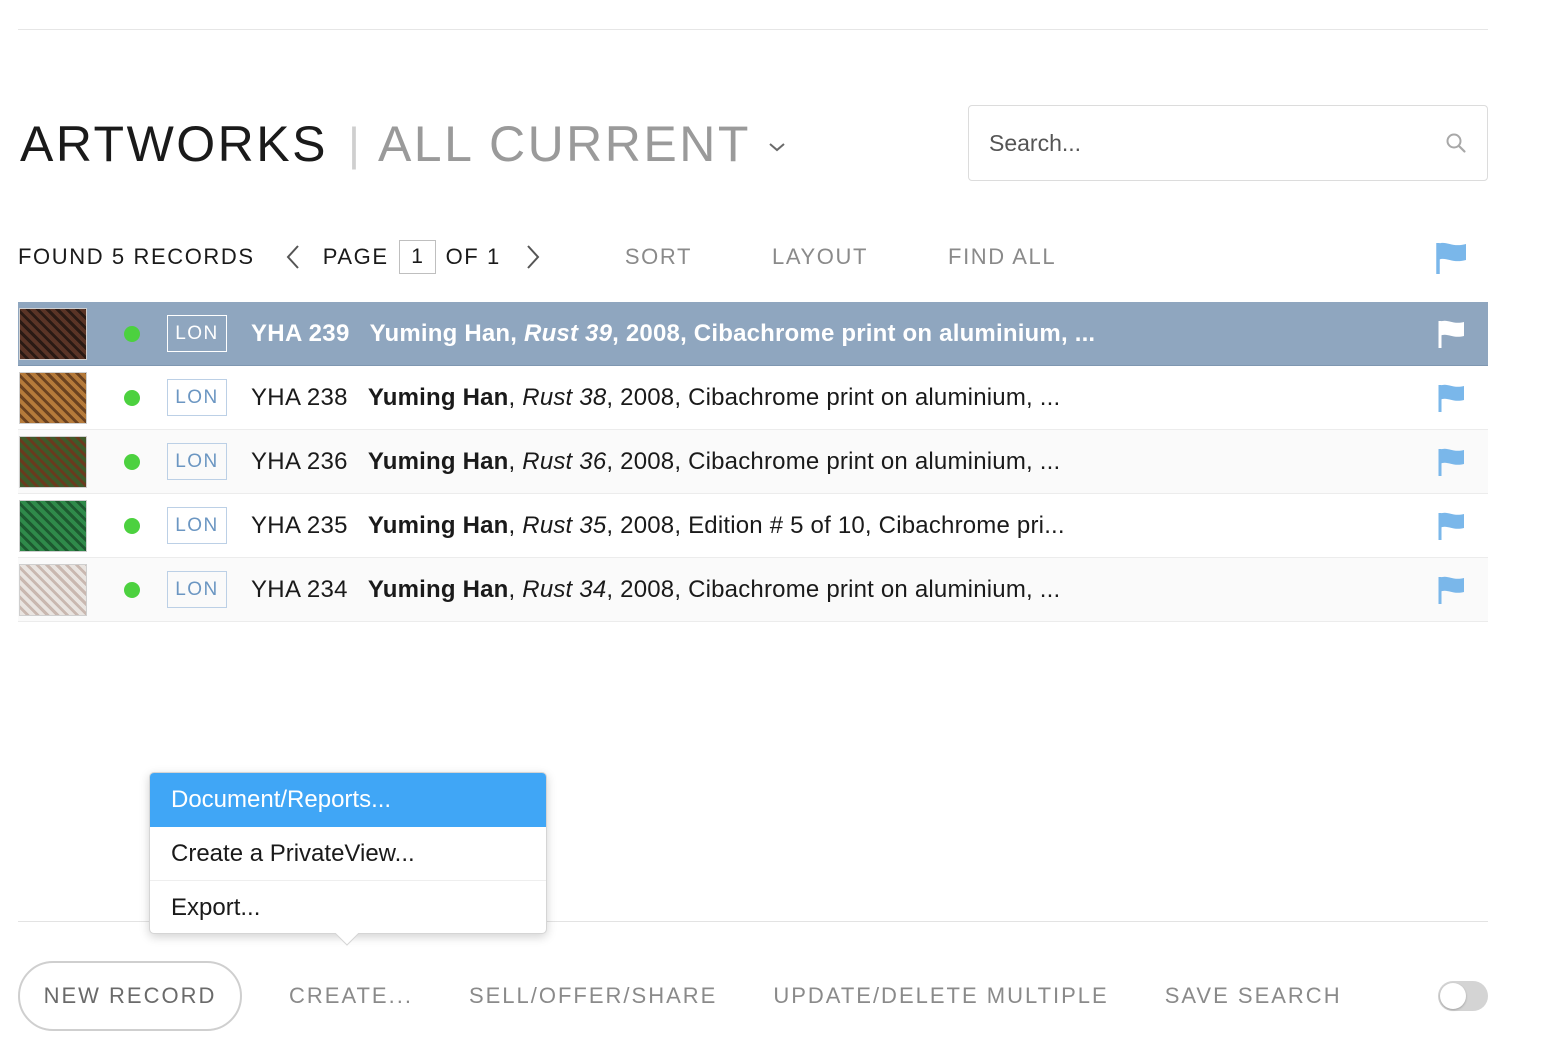 Image resolution: width=1550 pixels, height=1059 pixels. Describe the element at coordinates (300, 333) in the screenshot. I see `record-ref: YHA 239` at that location.